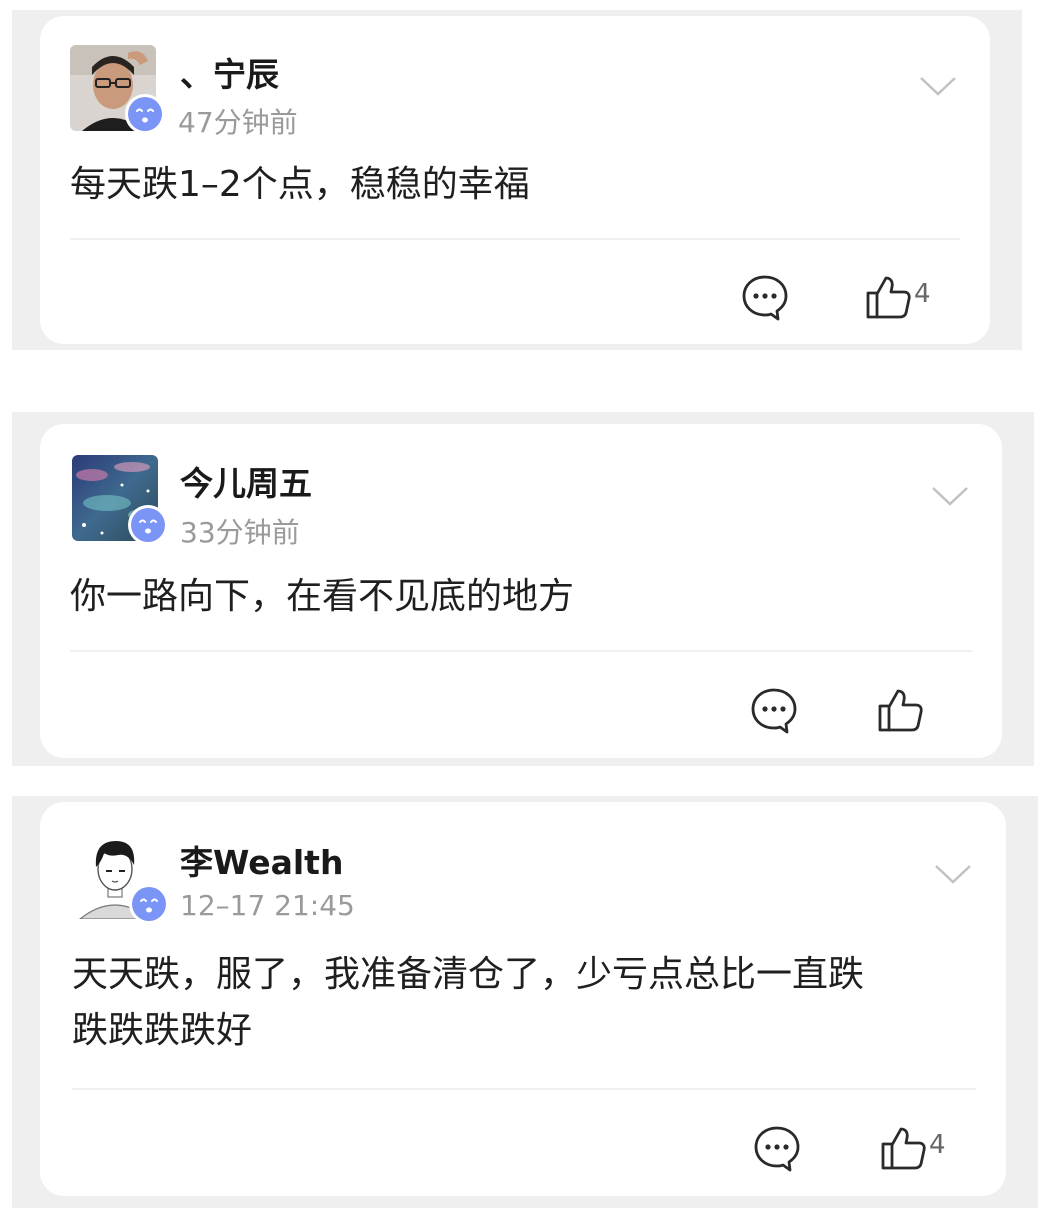 The image size is (1048, 1216). I want to click on post-content-line: 天天跌，服了，我准备清仓了，少亏点总比一直跌, so click(468, 974).